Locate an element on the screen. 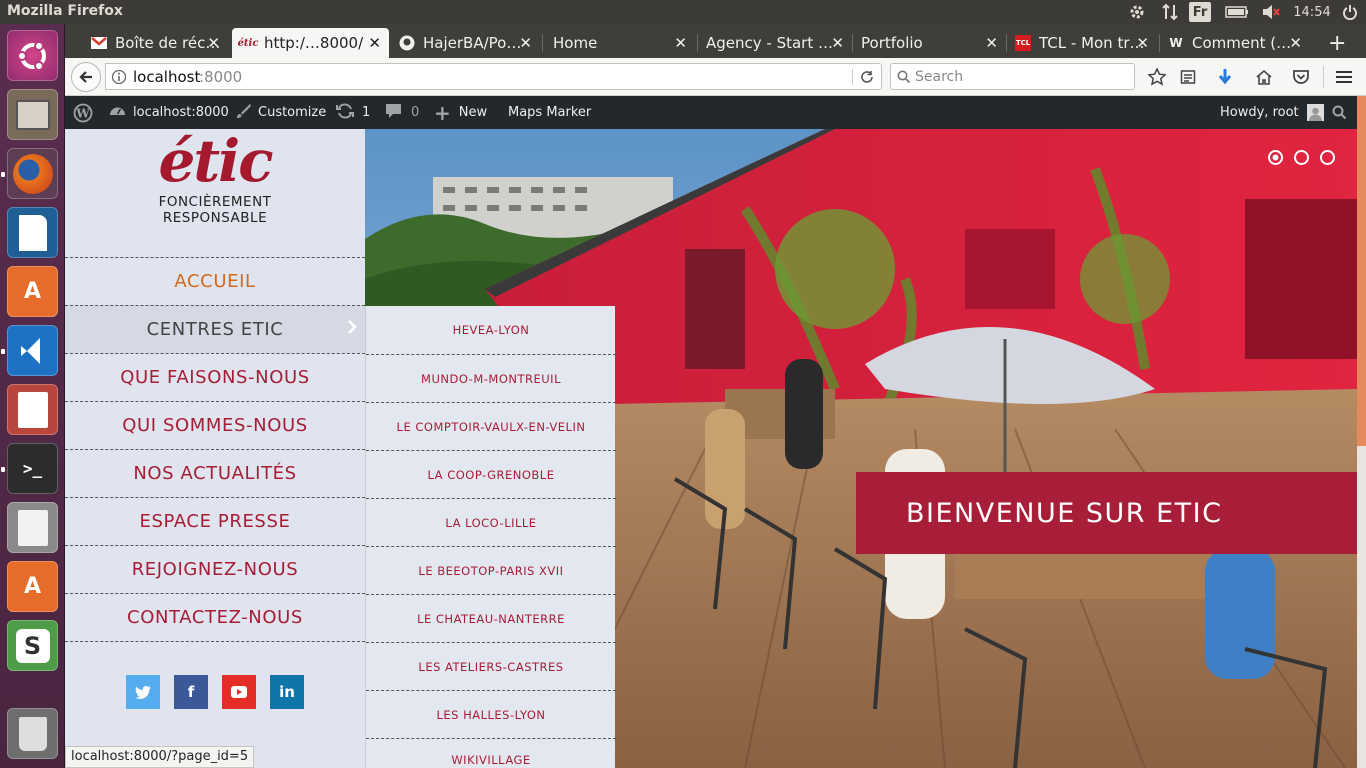 This screenshot has height=768, width=1366. trash-icon is located at coordinates (32, 733).